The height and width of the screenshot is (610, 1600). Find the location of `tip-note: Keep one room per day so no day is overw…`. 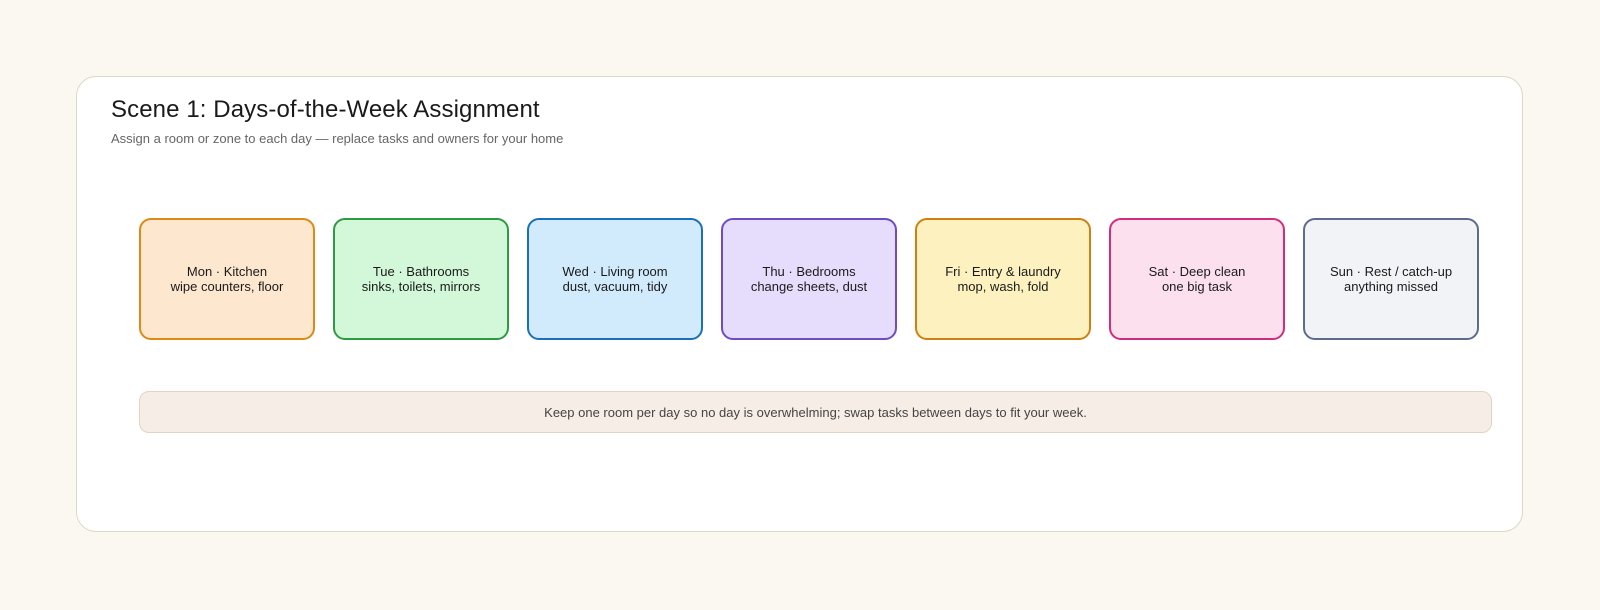

tip-note: Keep one room per day so no day is overw… is located at coordinates (815, 412).